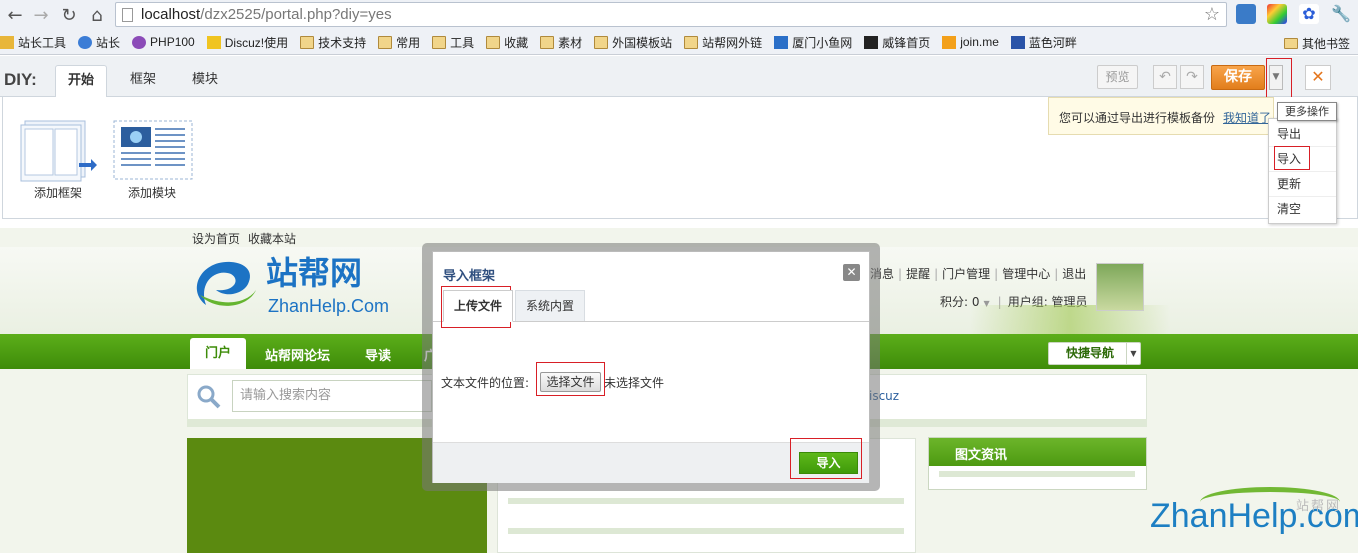 Image resolution: width=1358 pixels, height=553 pixels. What do you see at coordinates (1316, 43) in the screenshot?
I see `other-bookmarks: 其他书签` at bounding box center [1316, 43].